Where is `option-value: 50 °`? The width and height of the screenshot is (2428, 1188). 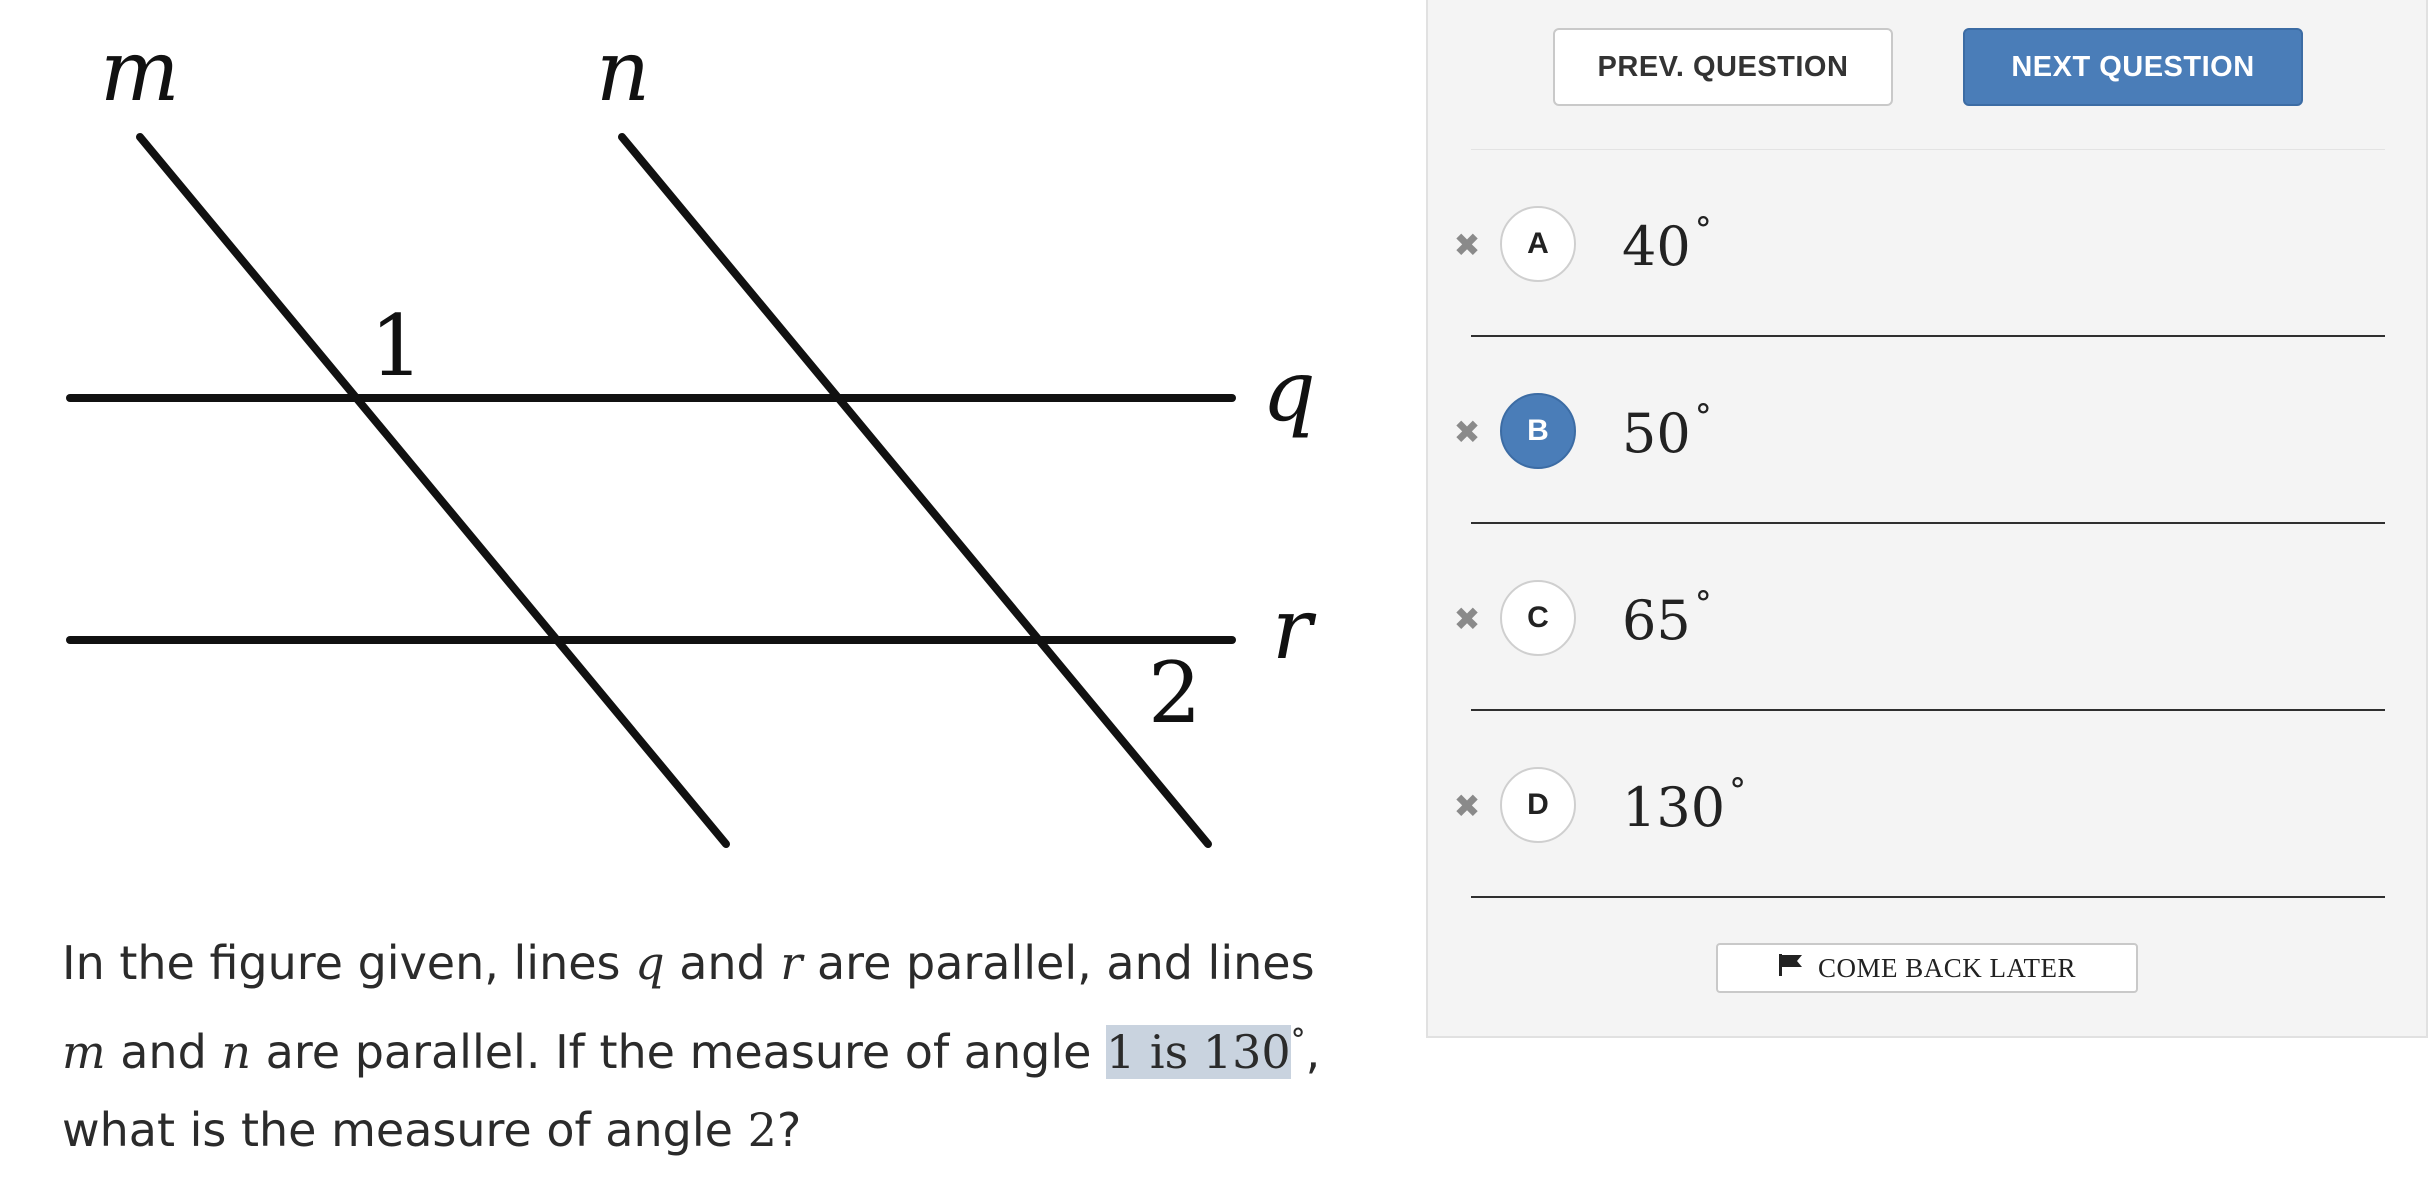
option-value: 50 ° is located at coordinates (1667, 431).